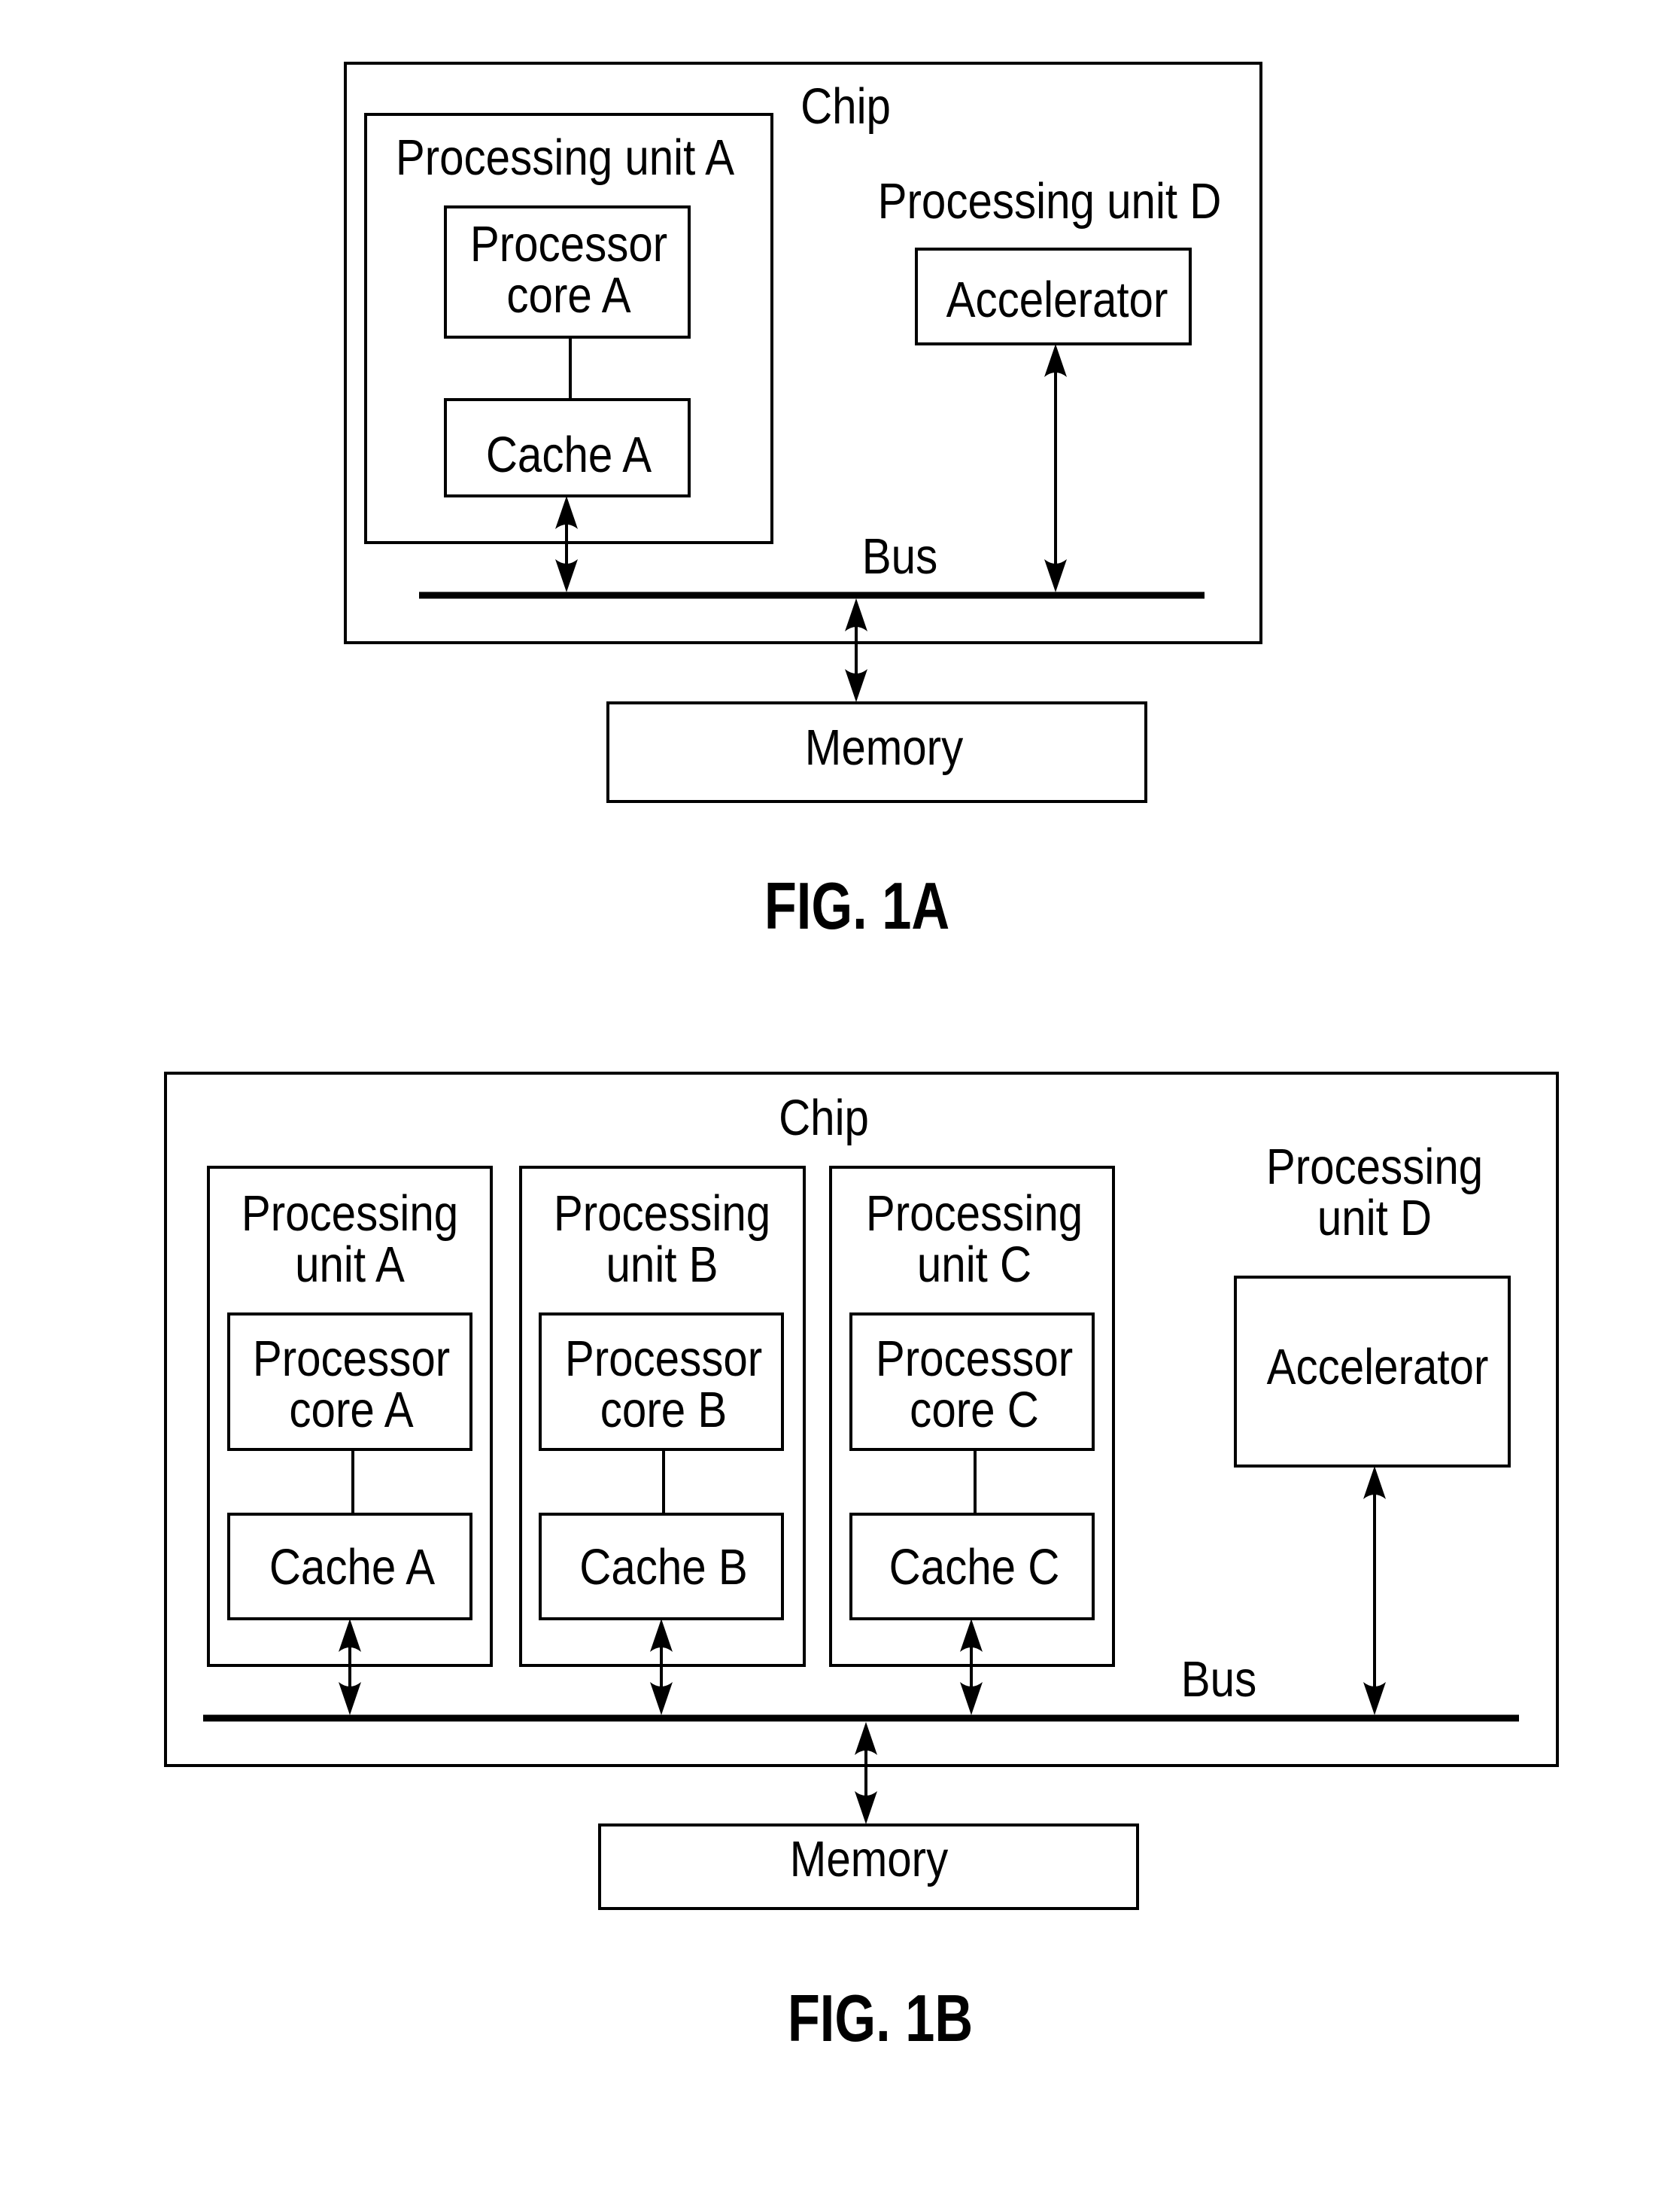 The height and width of the screenshot is (2193, 1680). I want to click on processing-unit-c-label-line2: unit C, so click(974, 1264).